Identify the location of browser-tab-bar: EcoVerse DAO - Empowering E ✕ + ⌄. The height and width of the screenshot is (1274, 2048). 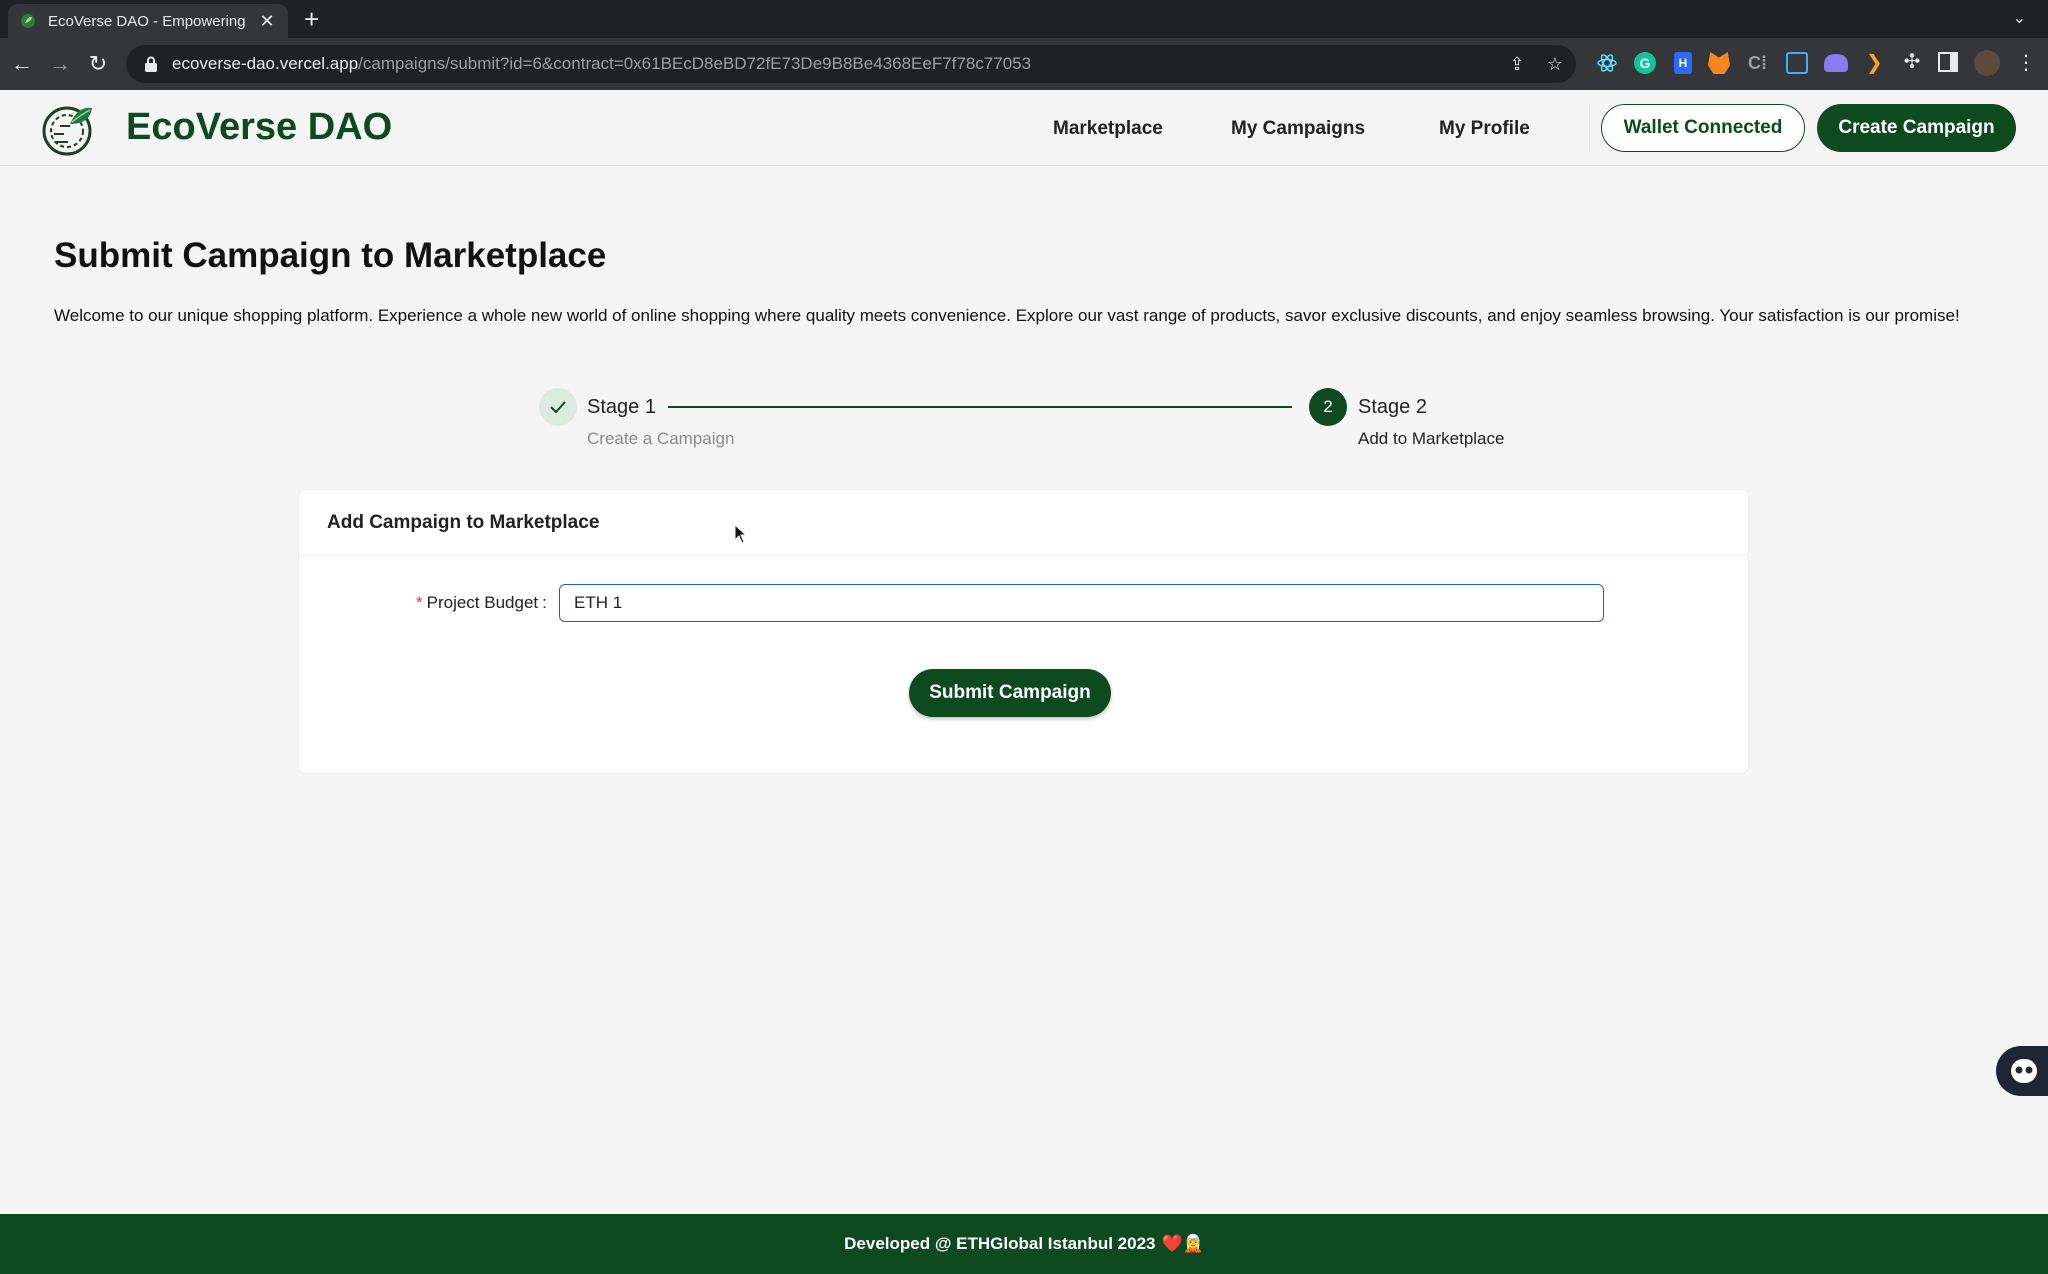
(1024, 19).